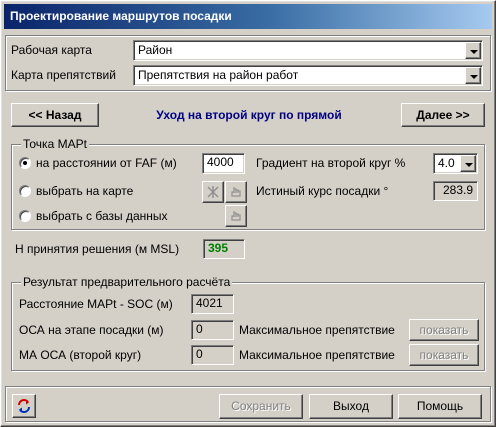 The width and height of the screenshot is (496, 427). What do you see at coordinates (80, 355) in the screenshot?
I see `ma-oca-label: МА ОСА (второй круг)` at bounding box center [80, 355].